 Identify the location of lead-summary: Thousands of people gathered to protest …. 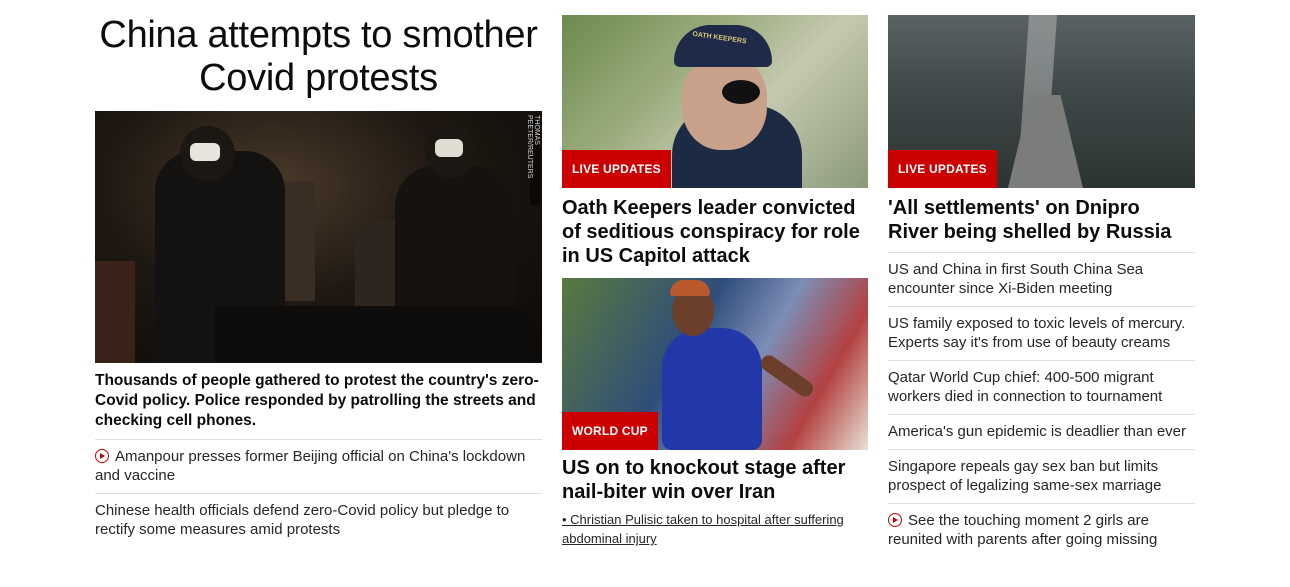
(318, 405).